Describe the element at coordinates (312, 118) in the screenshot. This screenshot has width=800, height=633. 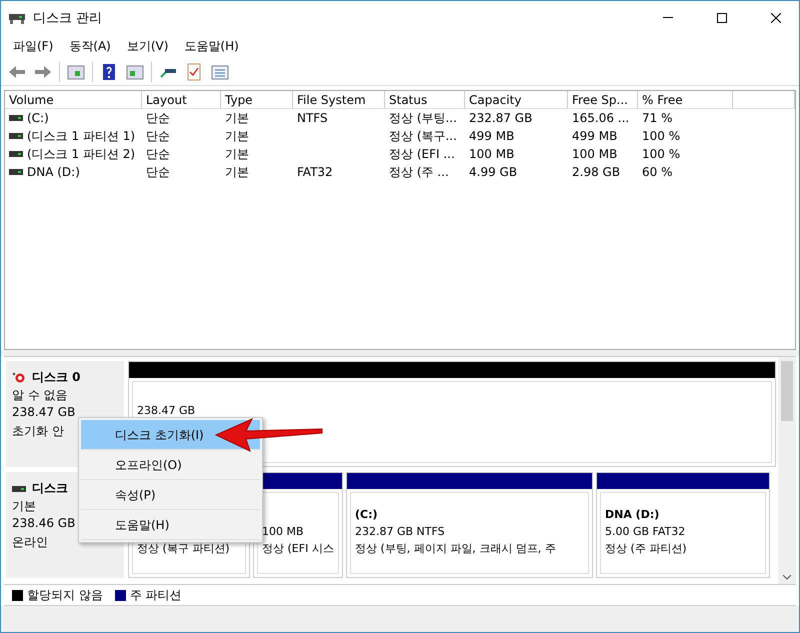
I see `table-cell: NTFS` at that location.